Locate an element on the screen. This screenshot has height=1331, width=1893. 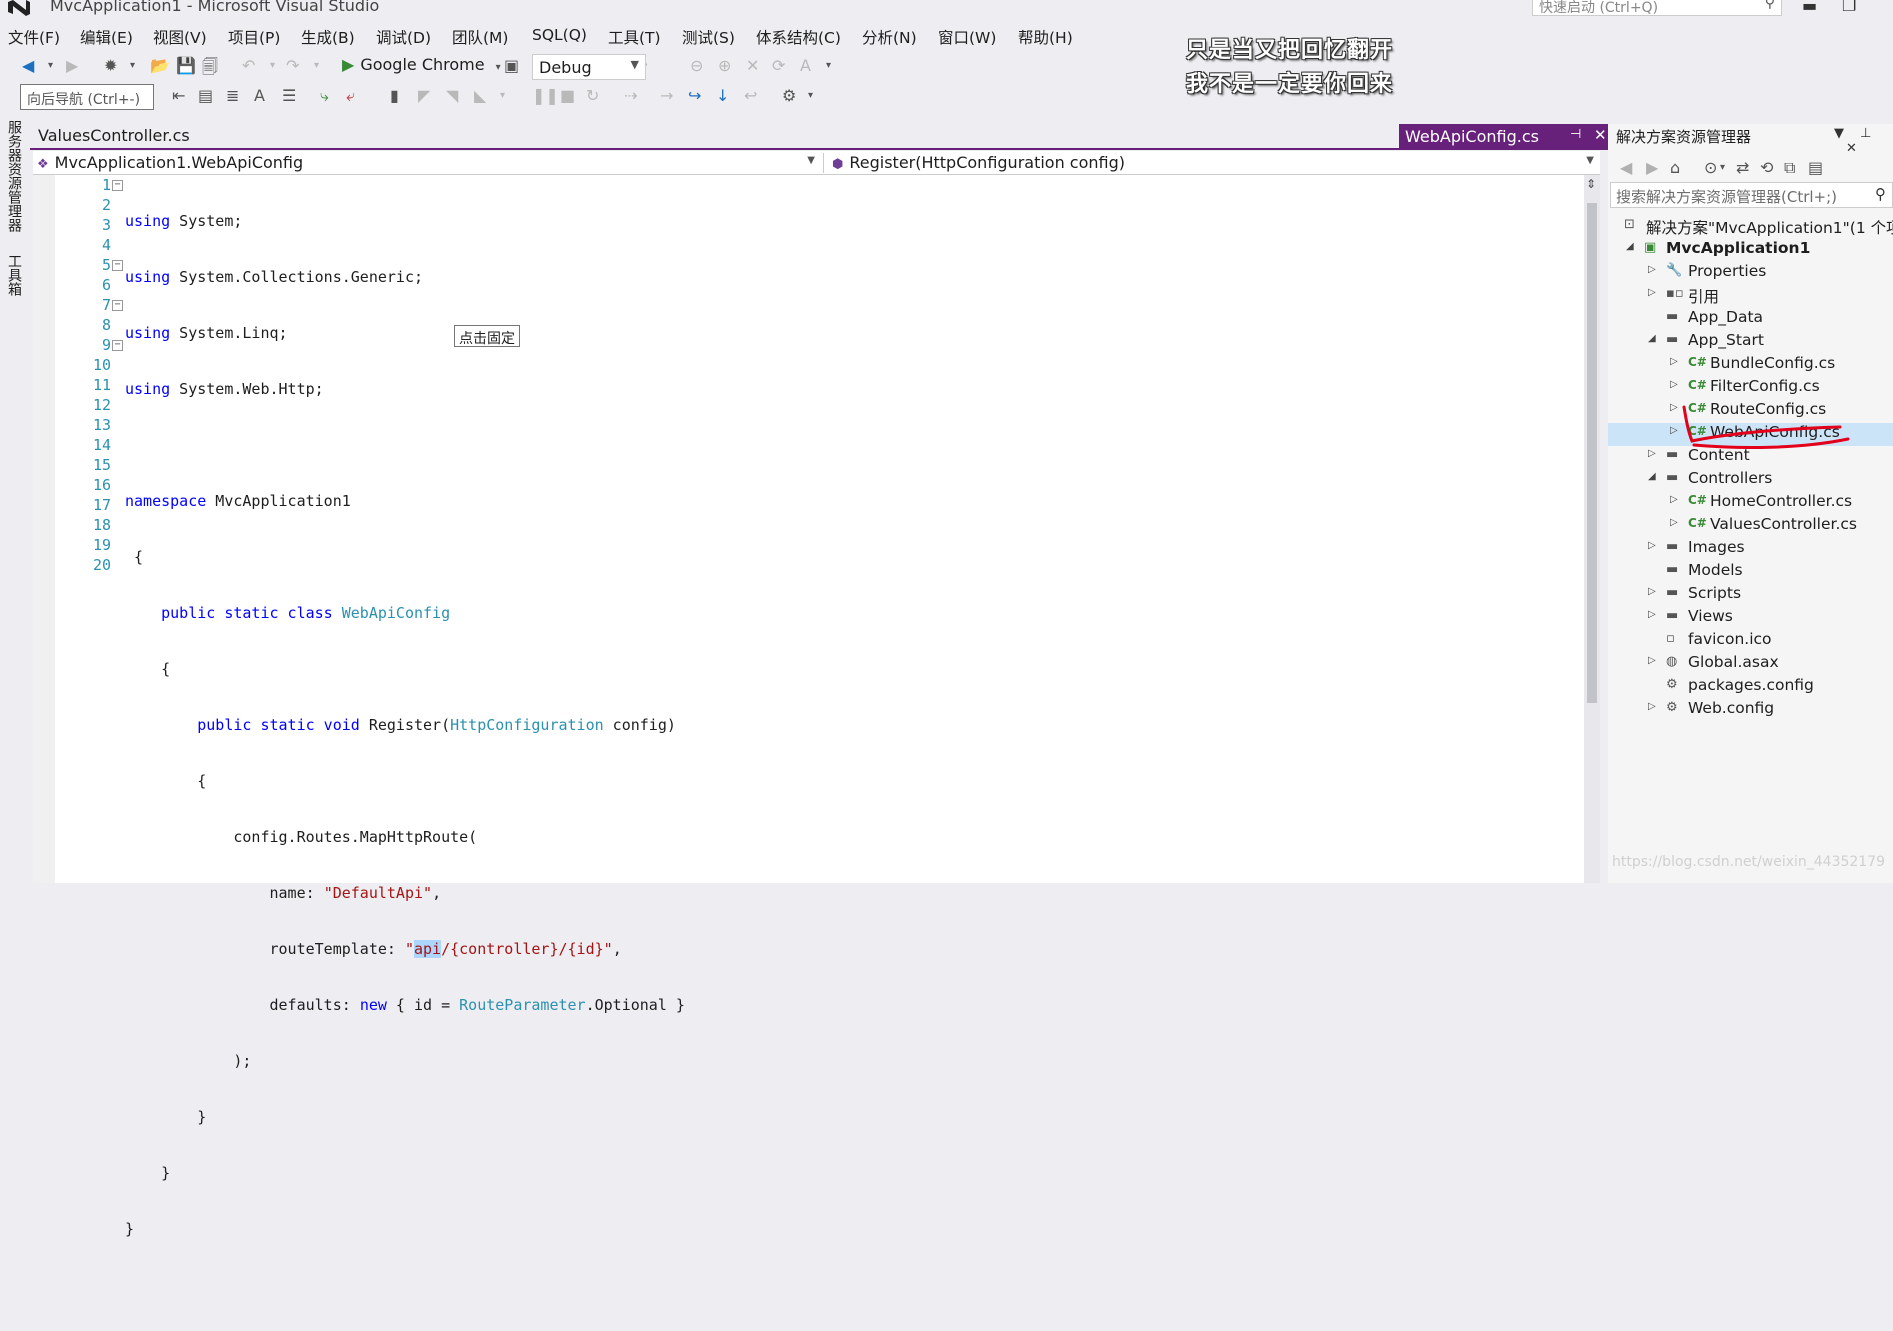
tree-item-project: ◢ ▣ MvcApplication1 is located at coordinates (1750, 250).